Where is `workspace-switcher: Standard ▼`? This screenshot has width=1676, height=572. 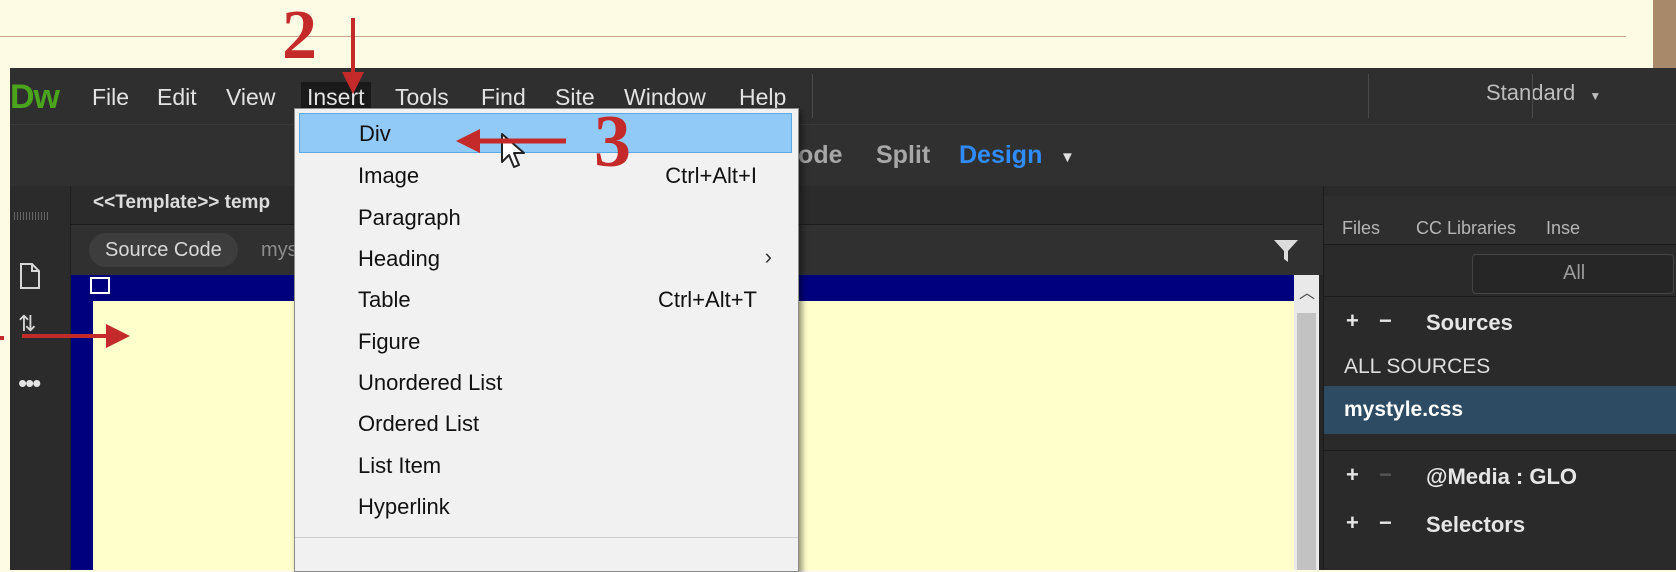
workspace-switcher: Standard ▼ is located at coordinates (1543, 93).